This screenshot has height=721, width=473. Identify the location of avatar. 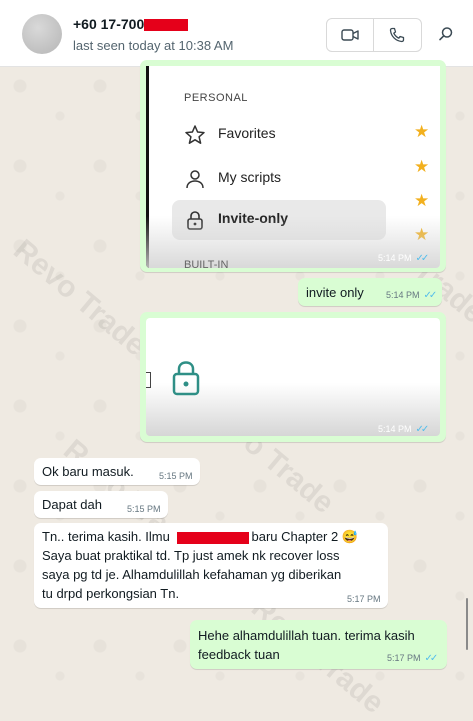
(42, 34).